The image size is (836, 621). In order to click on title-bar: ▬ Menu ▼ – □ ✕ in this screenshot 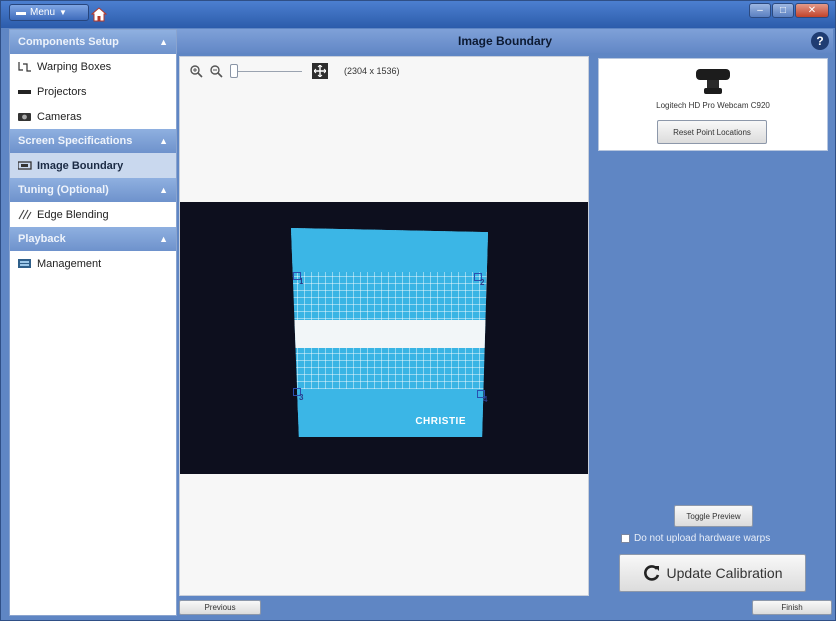, I will do `click(418, 14)`.